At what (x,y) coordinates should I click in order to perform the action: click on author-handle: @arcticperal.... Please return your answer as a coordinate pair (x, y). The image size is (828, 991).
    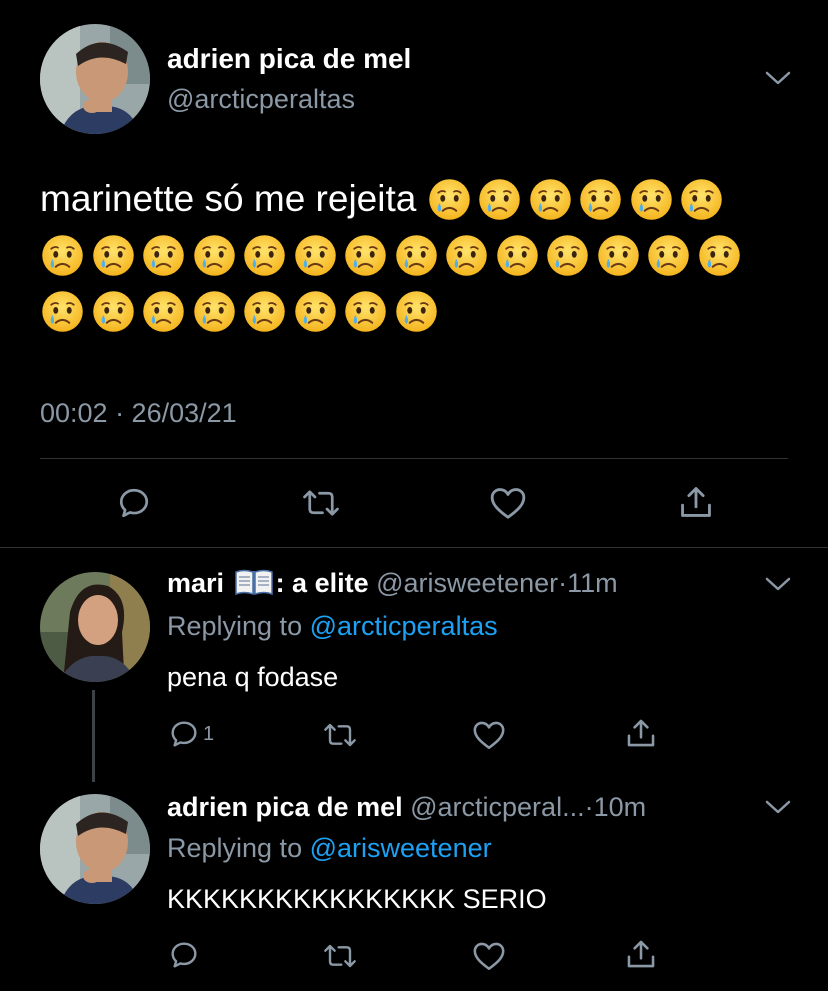
    Looking at the image, I should click on (497, 807).